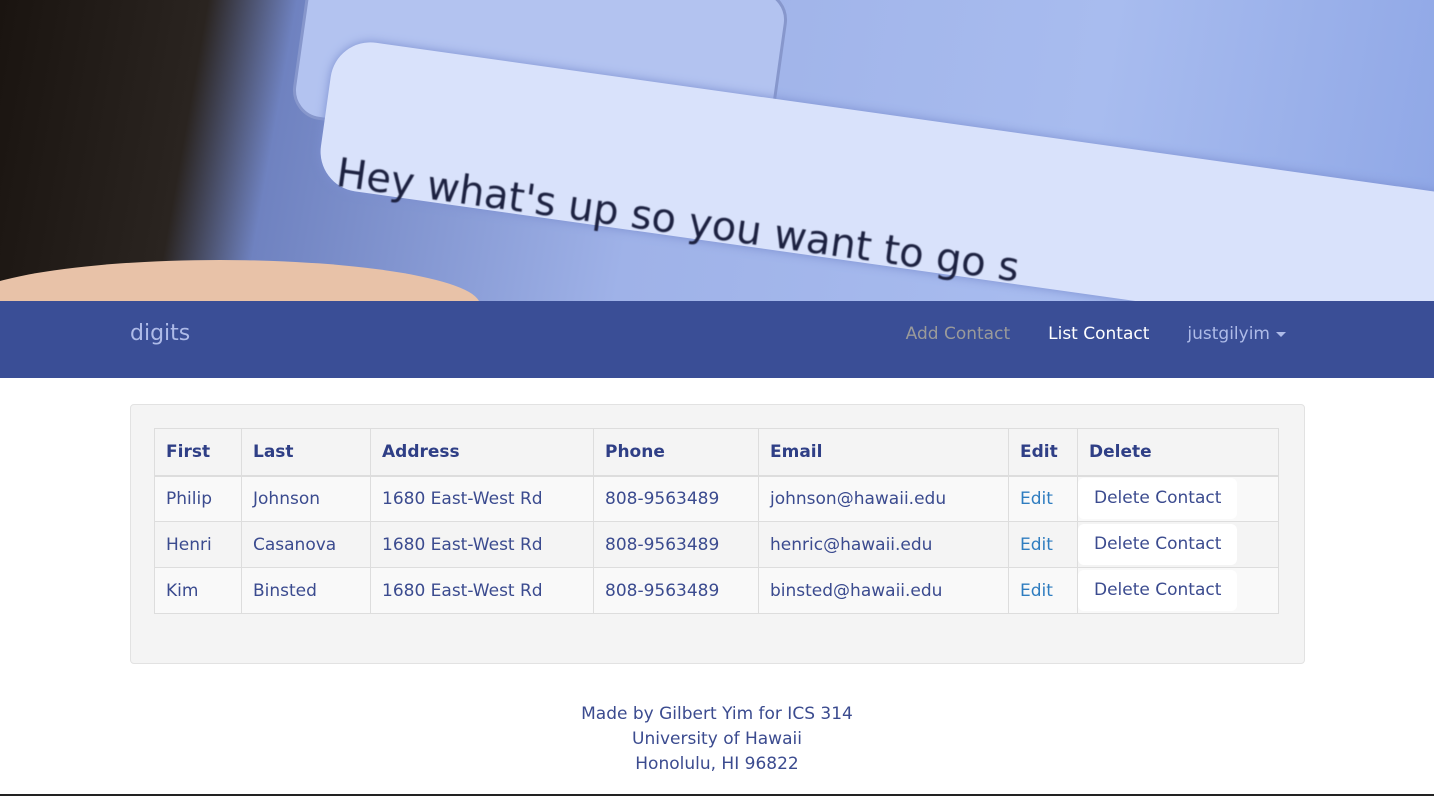 The height and width of the screenshot is (796, 1434). I want to click on footer-location: Honolulu, HI 96822, so click(717, 764).